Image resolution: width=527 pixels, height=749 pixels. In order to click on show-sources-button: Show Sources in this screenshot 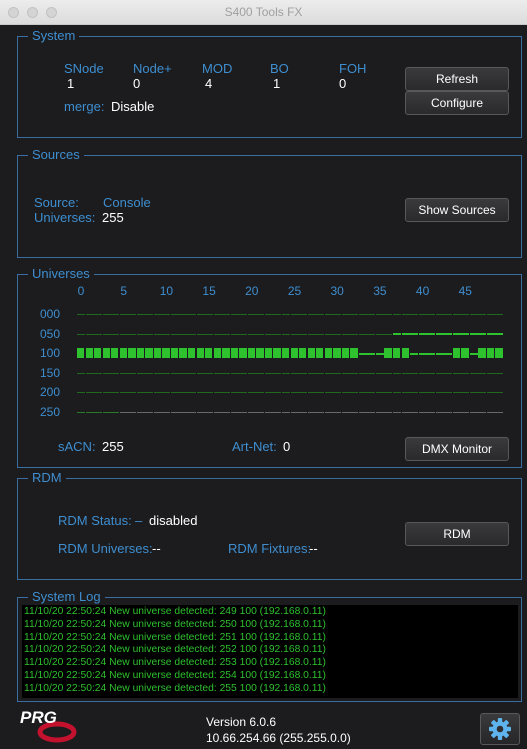, I will do `click(457, 210)`.